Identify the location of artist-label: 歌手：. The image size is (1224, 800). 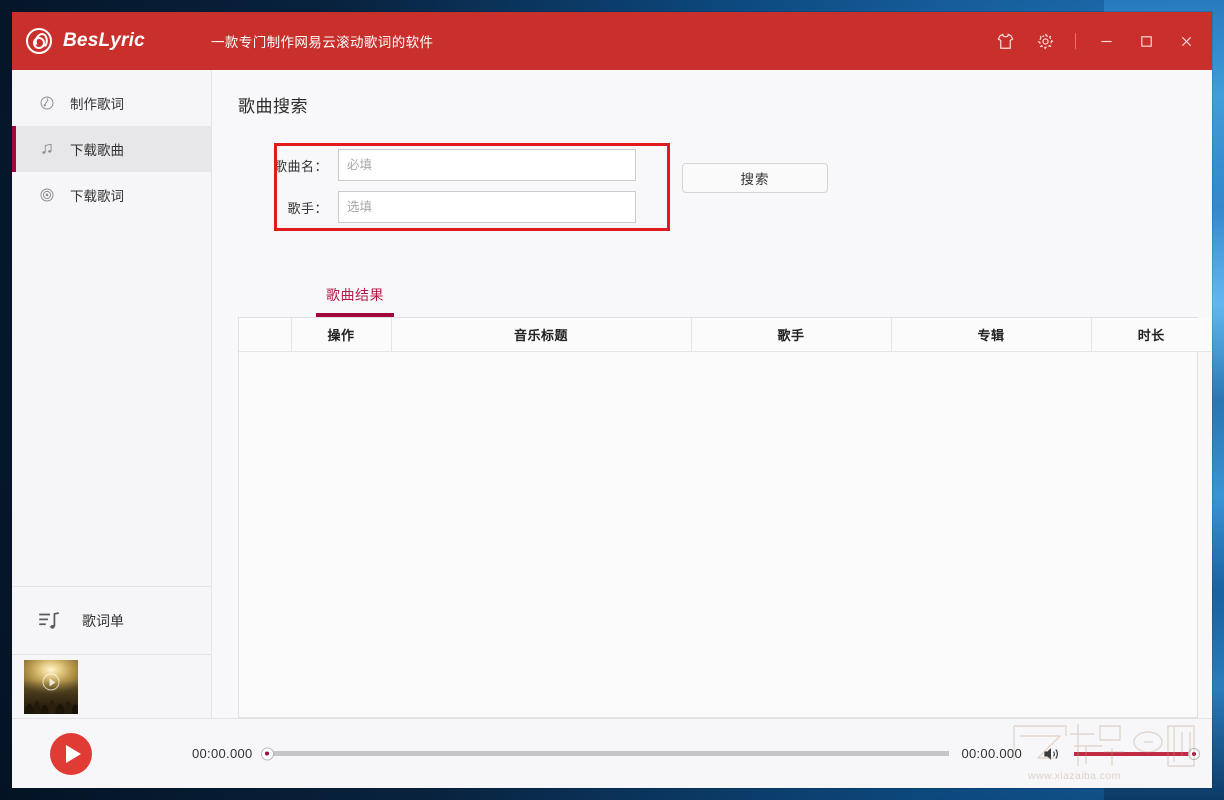
(307, 208).